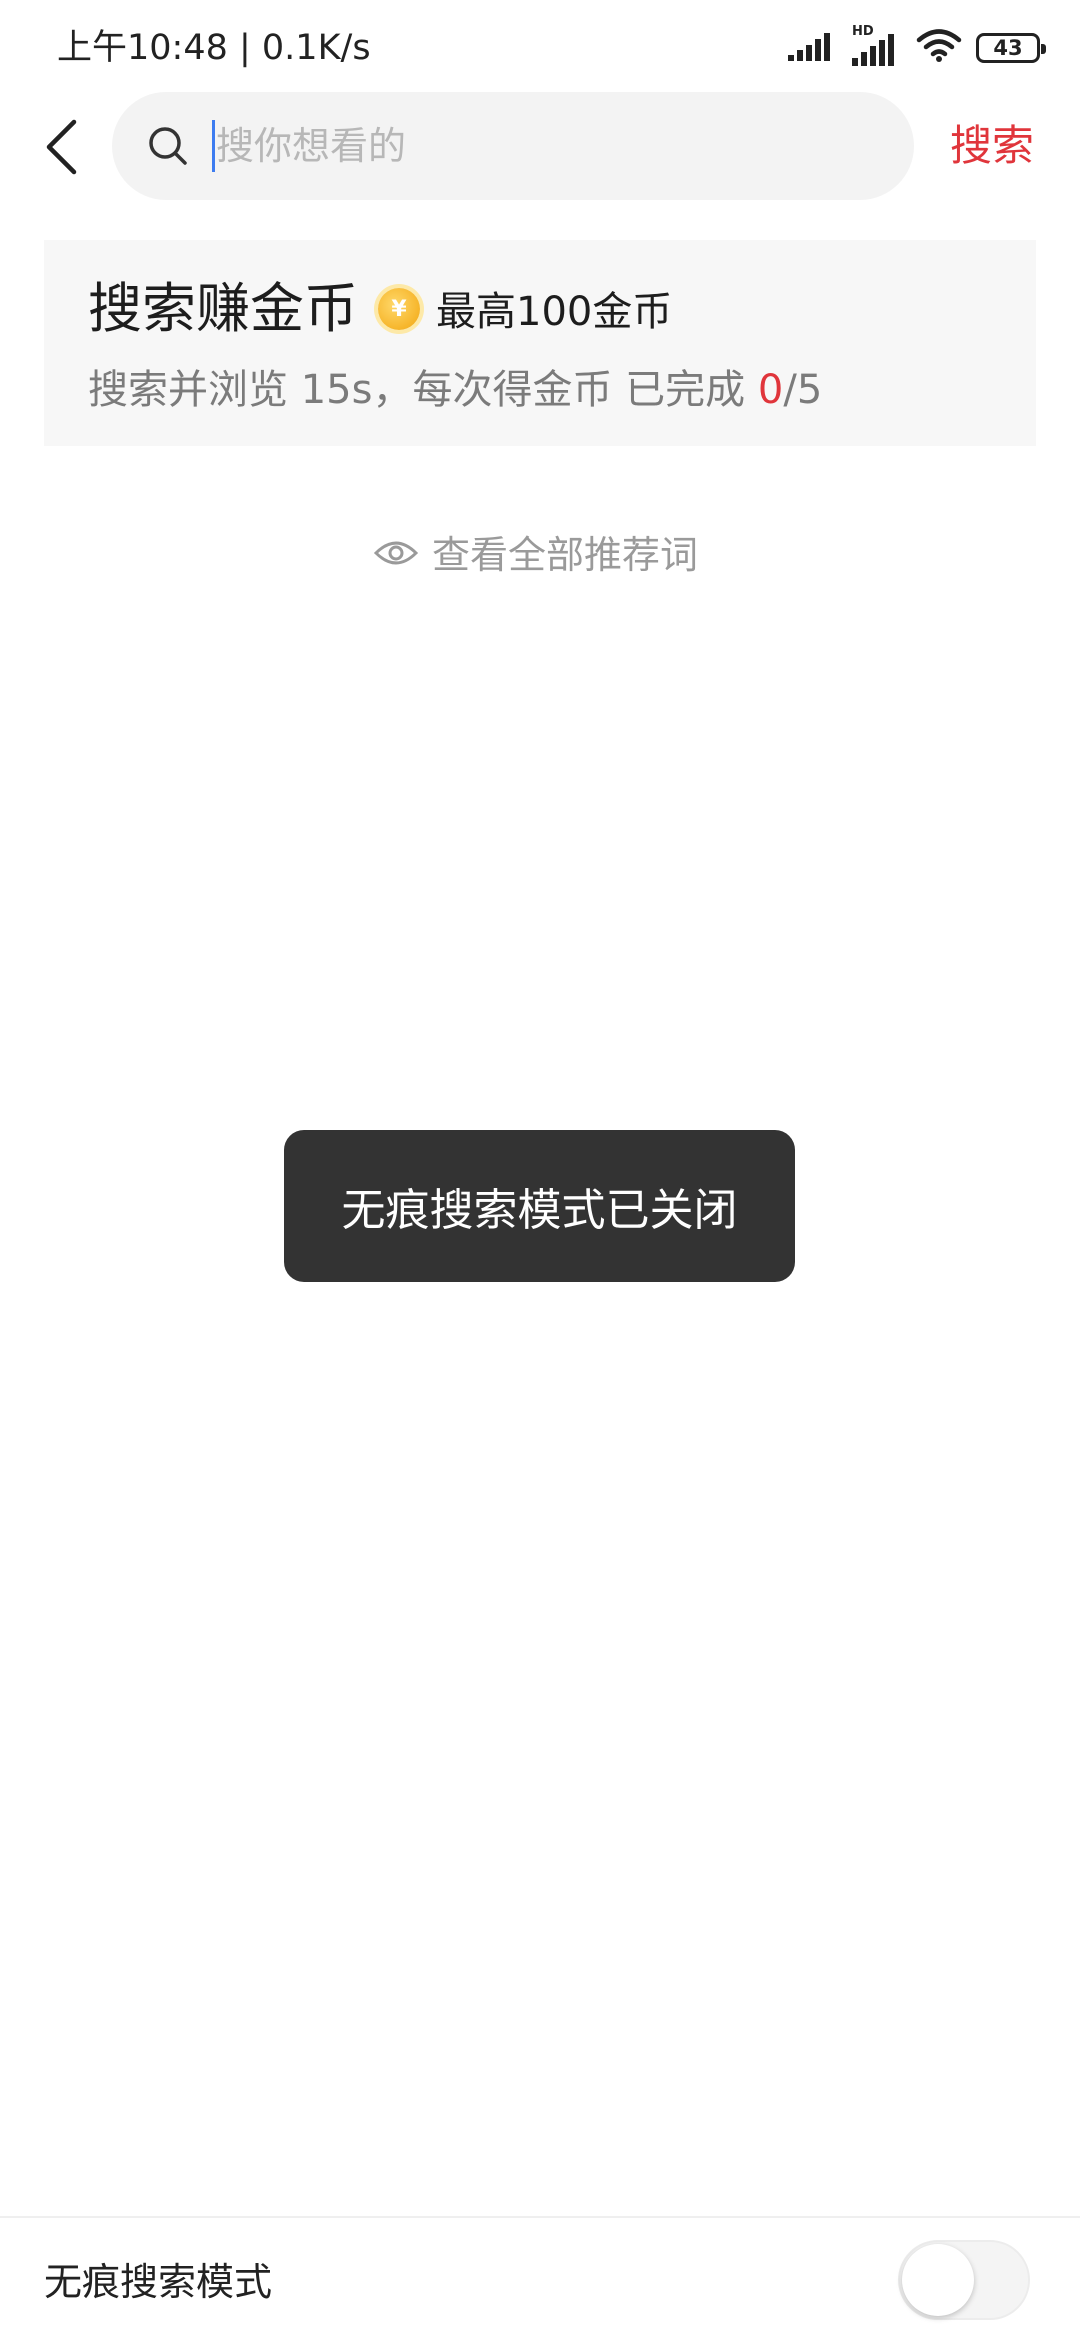  What do you see at coordinates (1011, 48) in the screenshot?
I see `battery-icon: 43` at bounding box center [1011, 48].